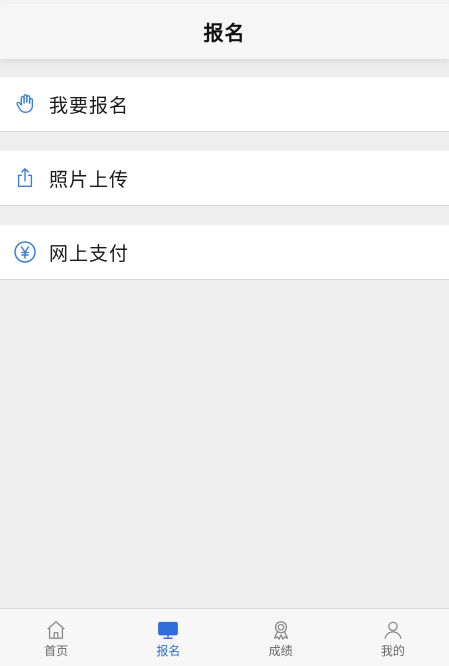 This screenshot has height=666, width=449. I want to click on person-icon, so click(393, 630).